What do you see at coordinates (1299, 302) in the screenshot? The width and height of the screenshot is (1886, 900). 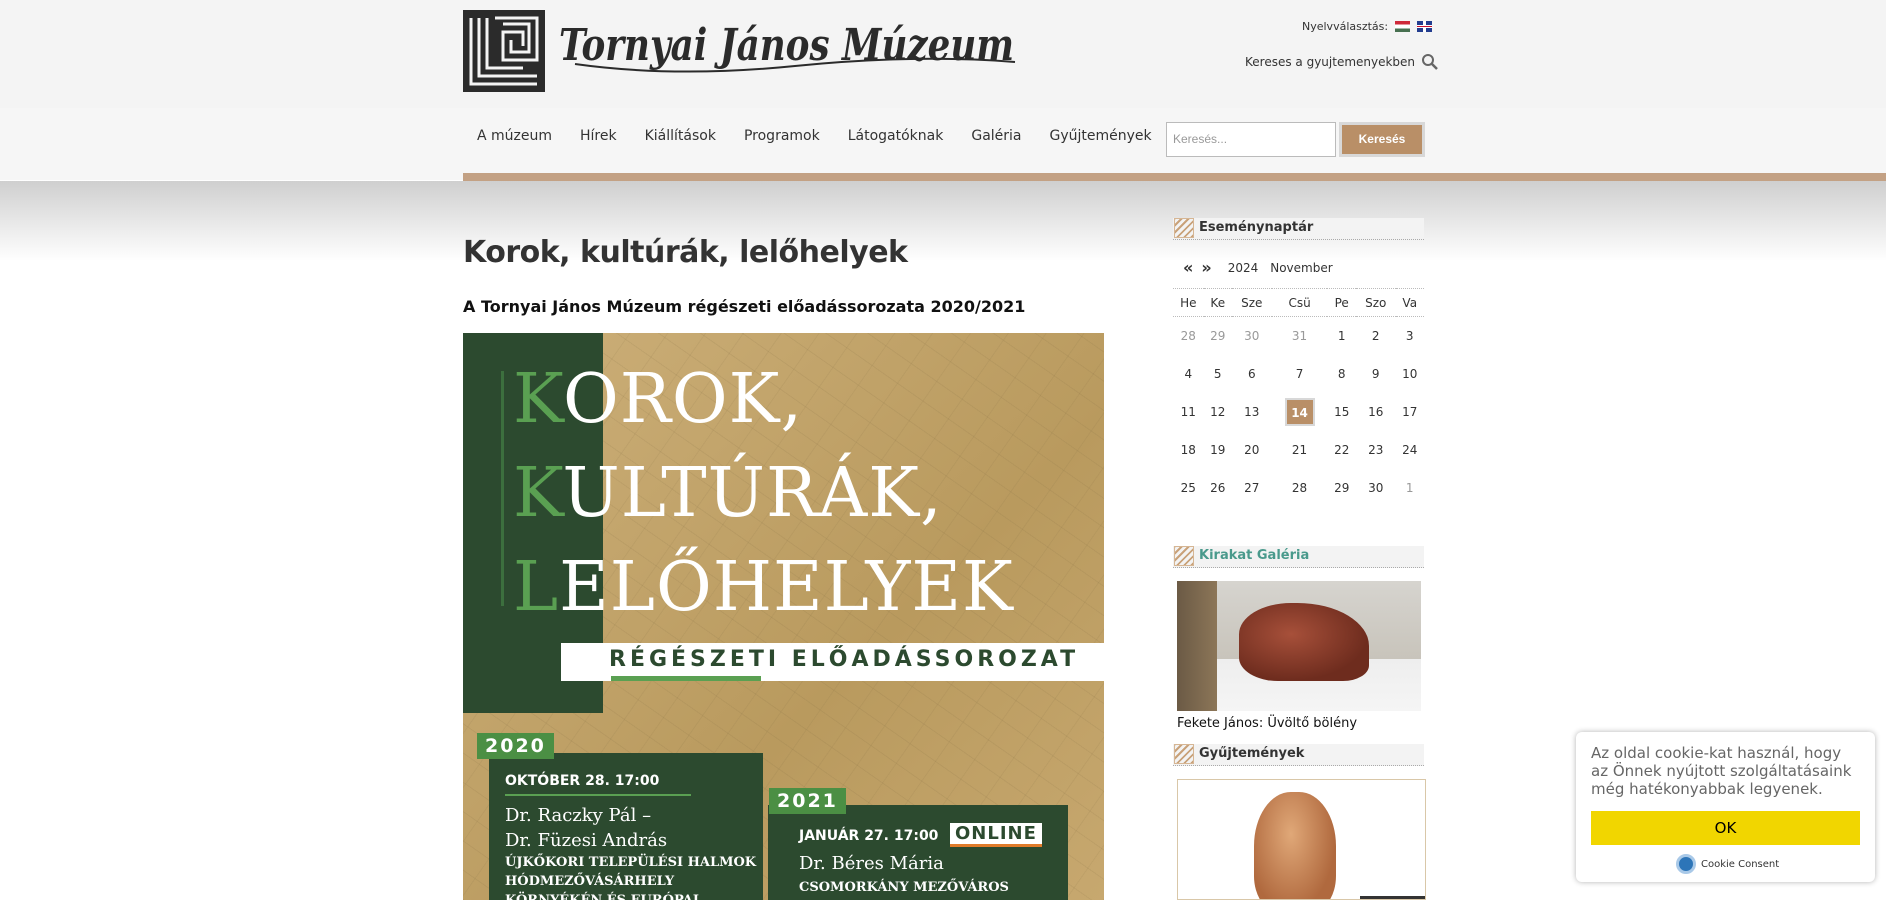 I see `weekday-header: Csü` at bounding box center [1299, 302].